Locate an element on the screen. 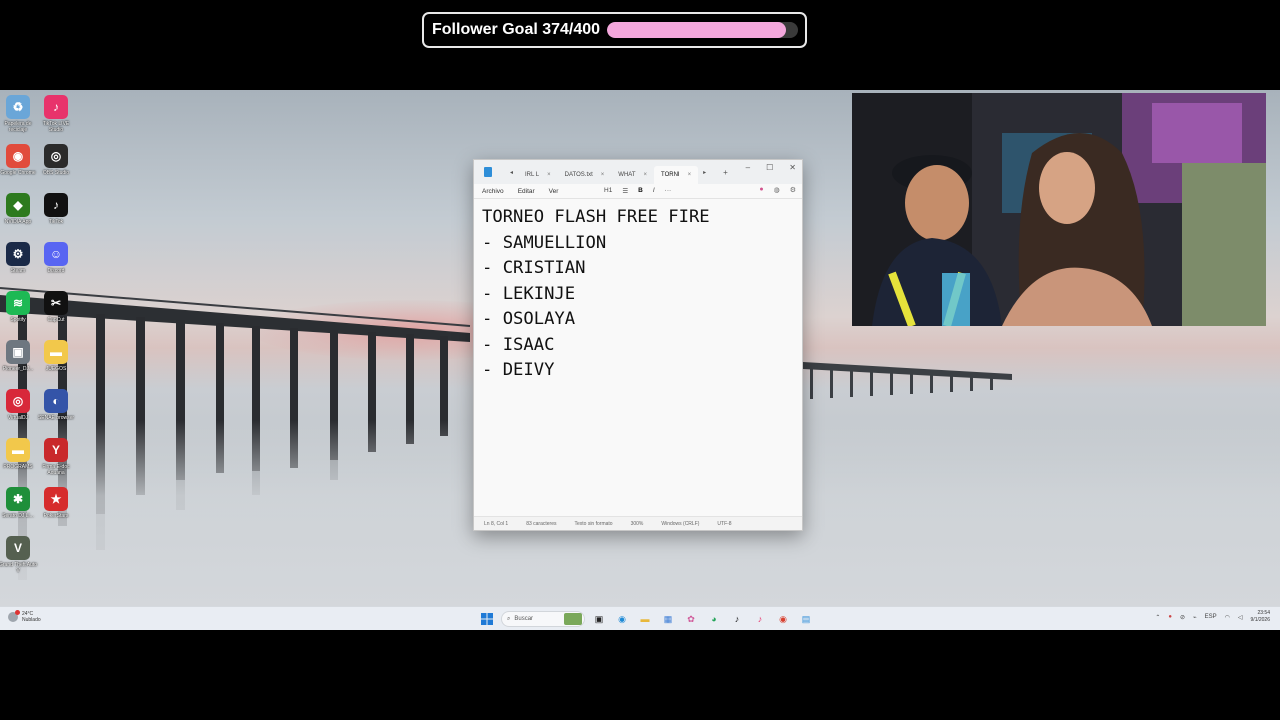 Image resolution: width=1280 pixels, height=720 pixels. virtualdj-icon: ◎ is located at coordinates (18, 401).